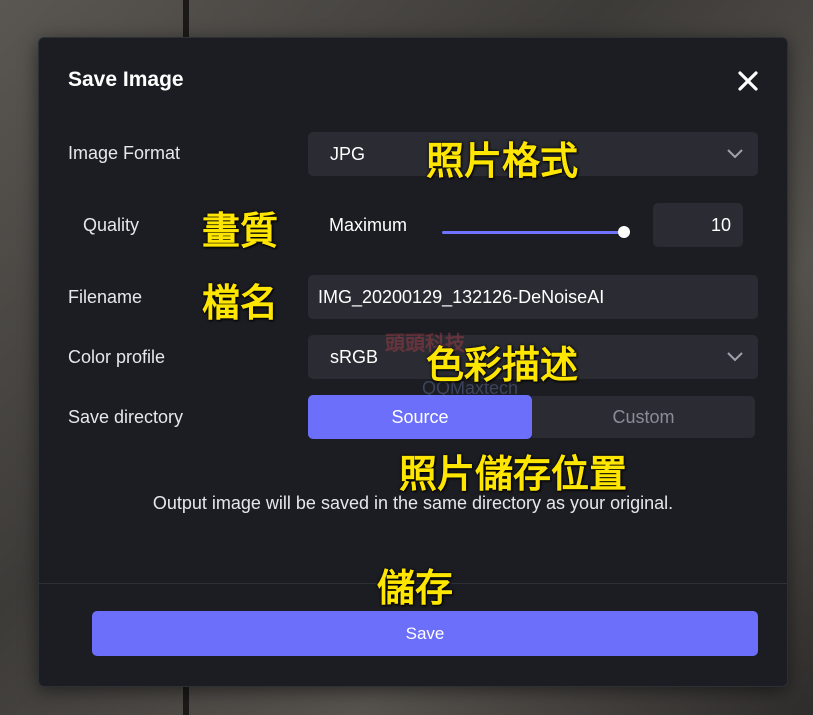  What do you see at coordinates (415, 588) in the screenshot?
I see `annotation-save: 儲存` at bounding box center [415, 588].